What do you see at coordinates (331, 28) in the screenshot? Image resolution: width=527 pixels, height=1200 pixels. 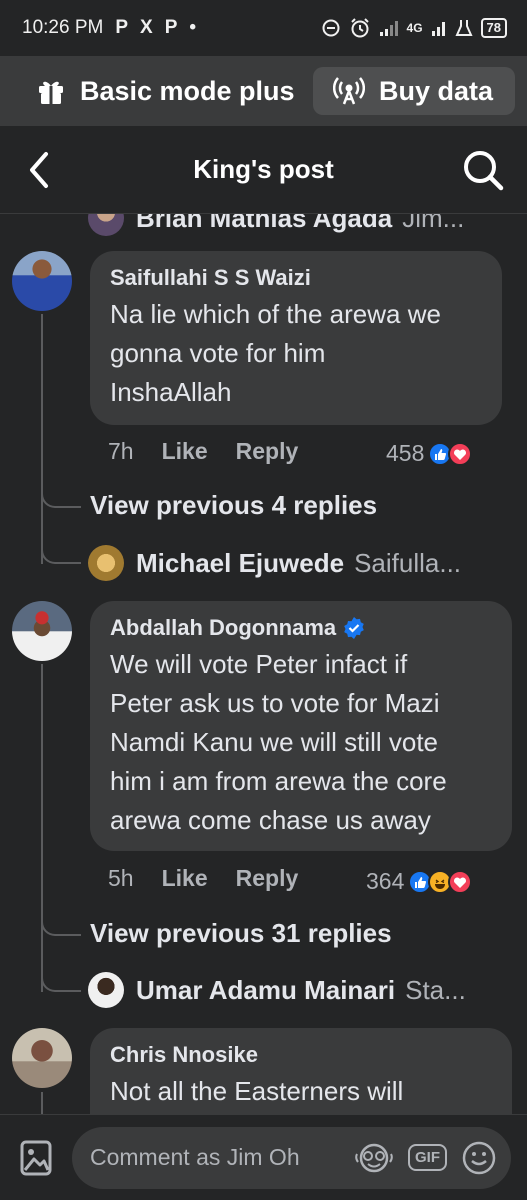 I see `data-saver-icon` at bounding box center [331, 28].